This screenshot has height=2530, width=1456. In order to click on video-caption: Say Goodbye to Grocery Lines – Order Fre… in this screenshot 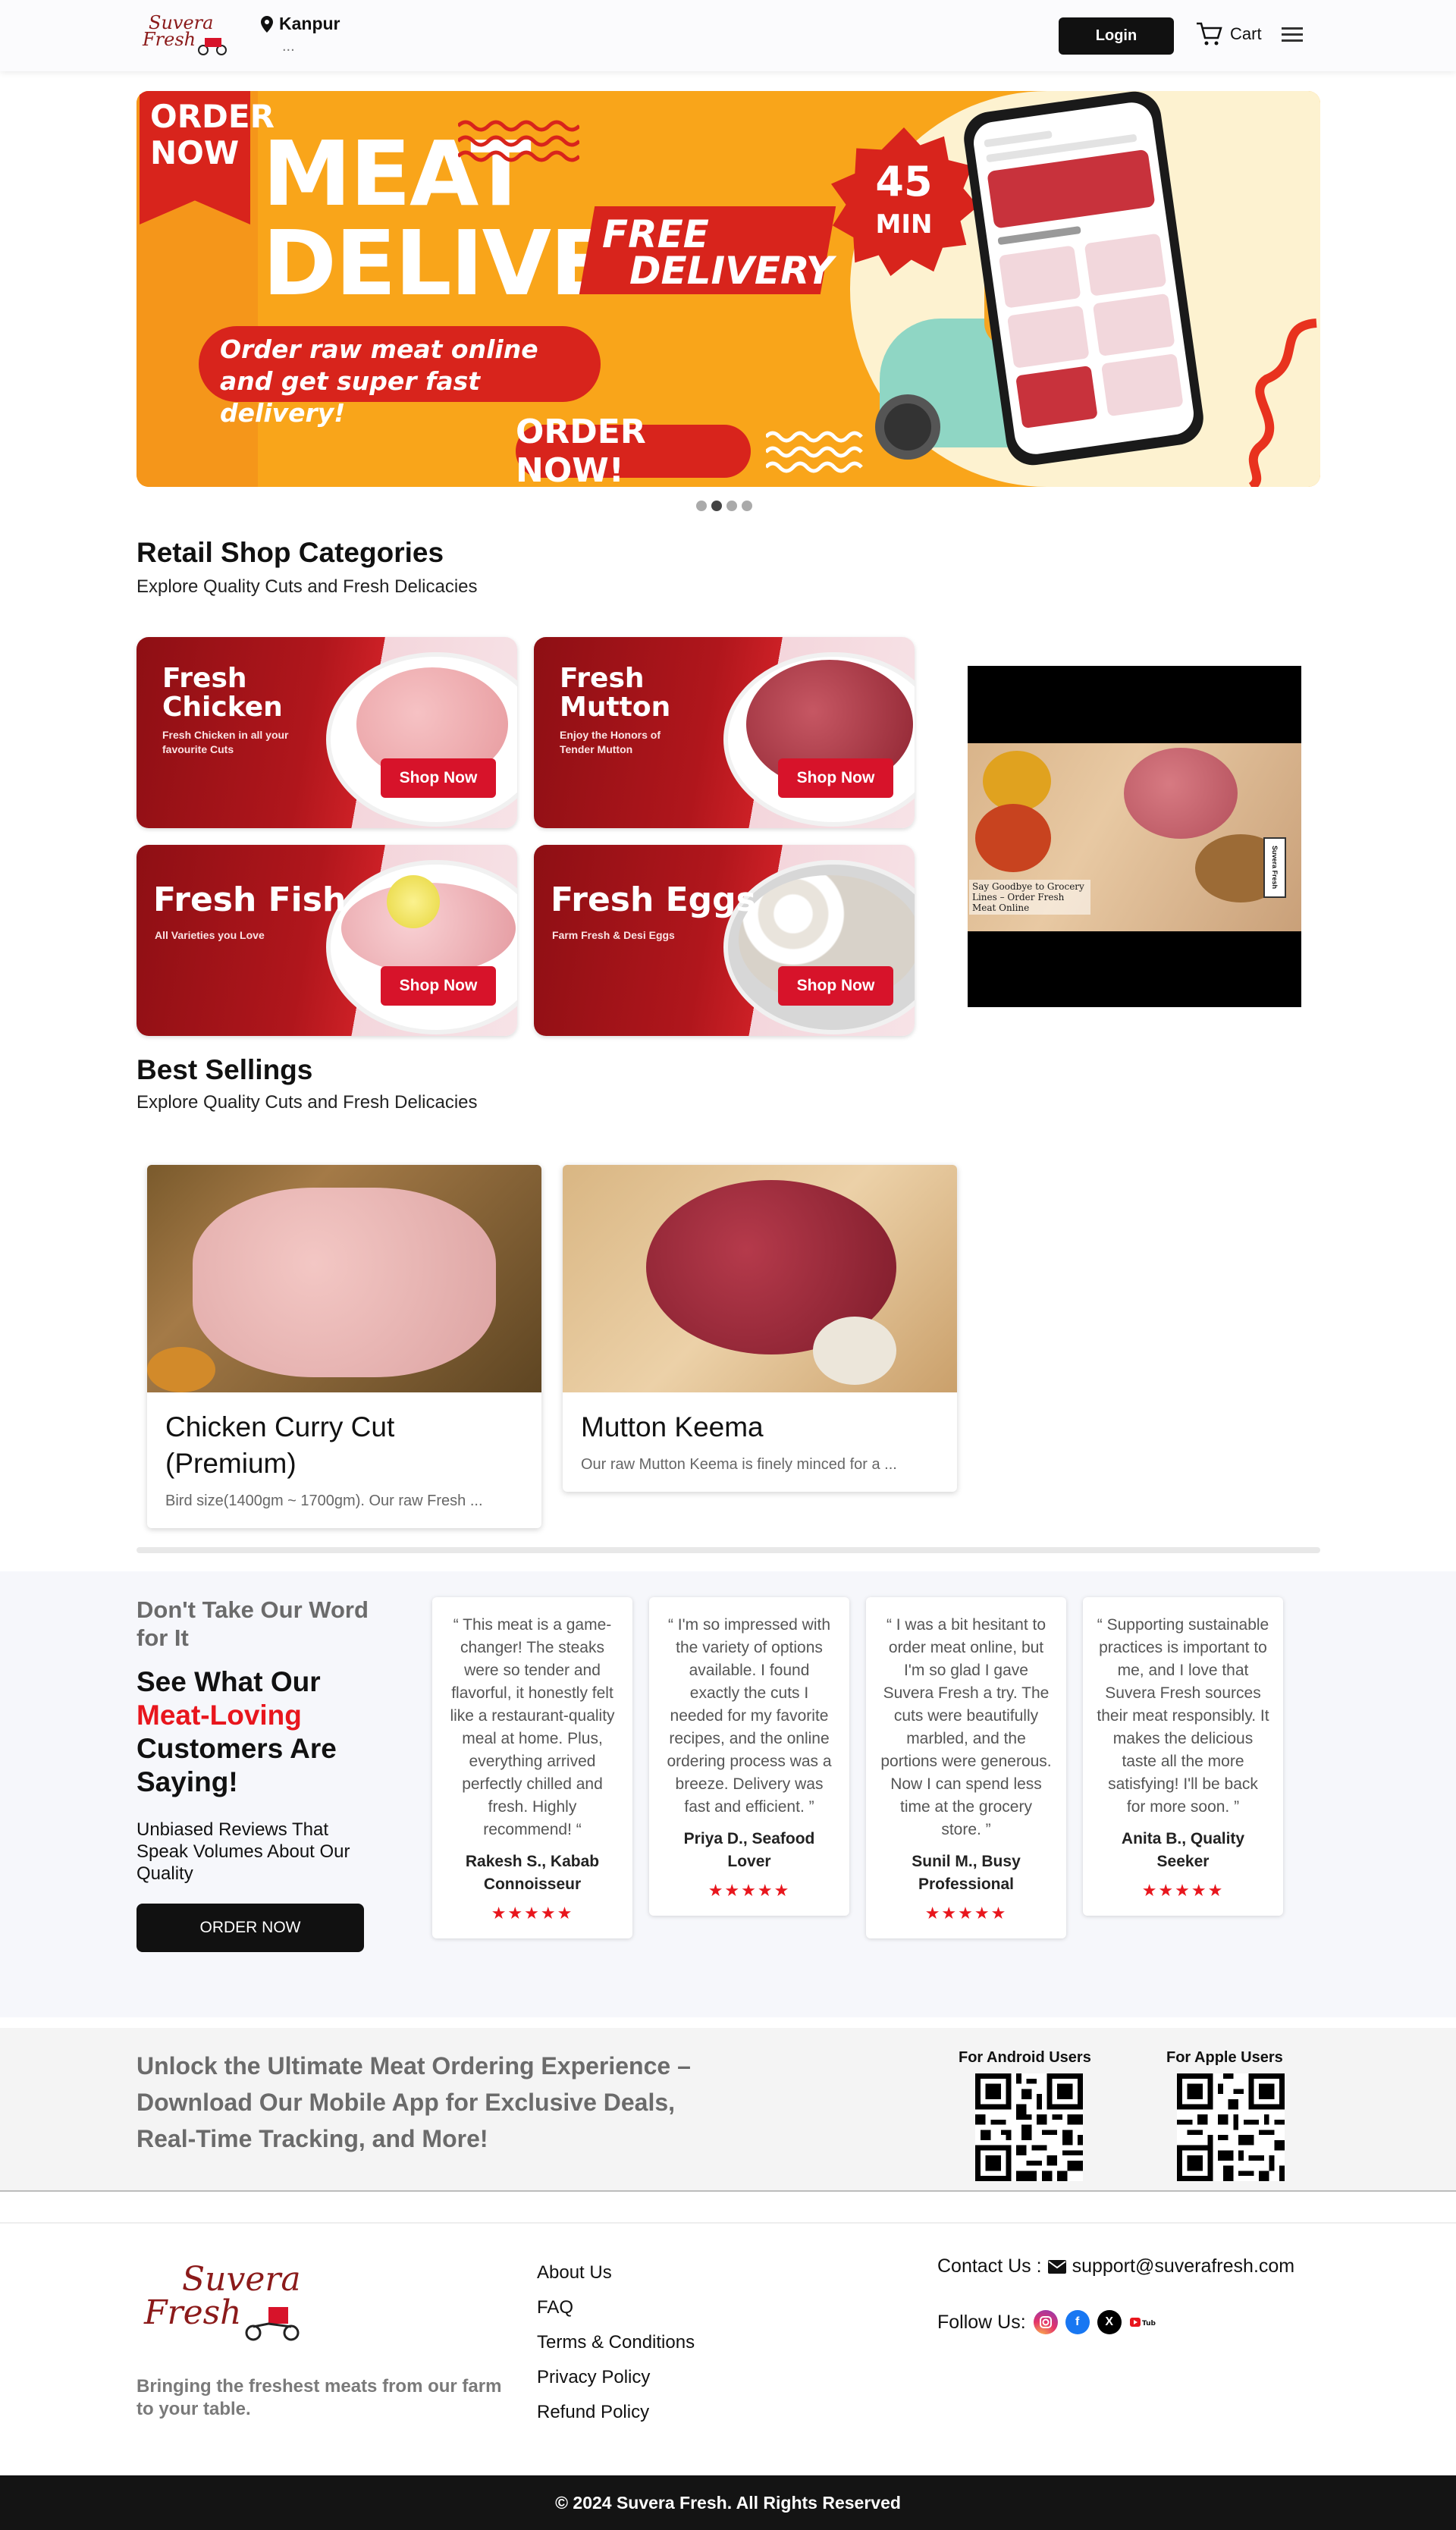, I will do `click(1029, 897)`.